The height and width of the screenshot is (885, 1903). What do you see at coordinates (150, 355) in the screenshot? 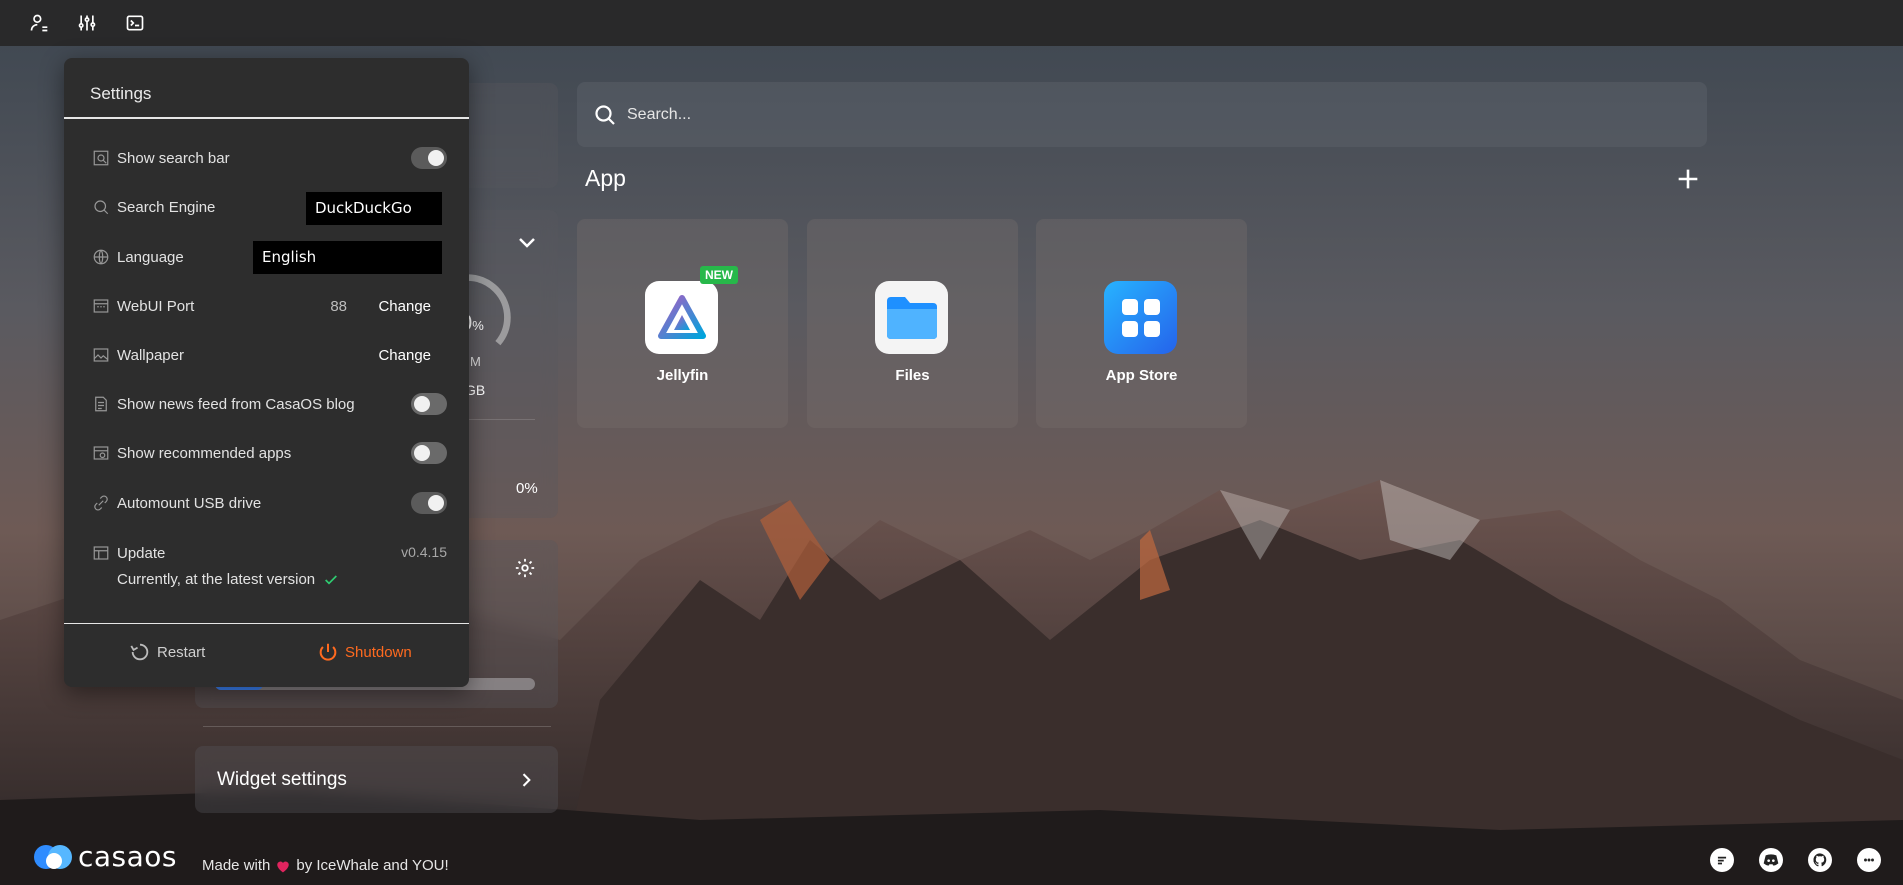
I see `setting-label: Wallpaper` at bounding box center [150, 355].